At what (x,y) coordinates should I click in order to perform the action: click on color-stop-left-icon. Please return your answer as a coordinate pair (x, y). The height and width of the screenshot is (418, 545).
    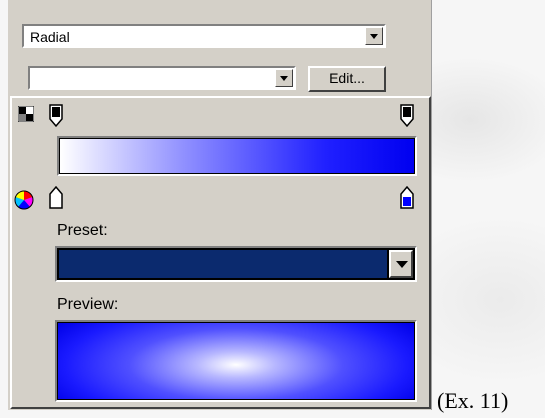
    Looking at the image, I should click on (56, 198).